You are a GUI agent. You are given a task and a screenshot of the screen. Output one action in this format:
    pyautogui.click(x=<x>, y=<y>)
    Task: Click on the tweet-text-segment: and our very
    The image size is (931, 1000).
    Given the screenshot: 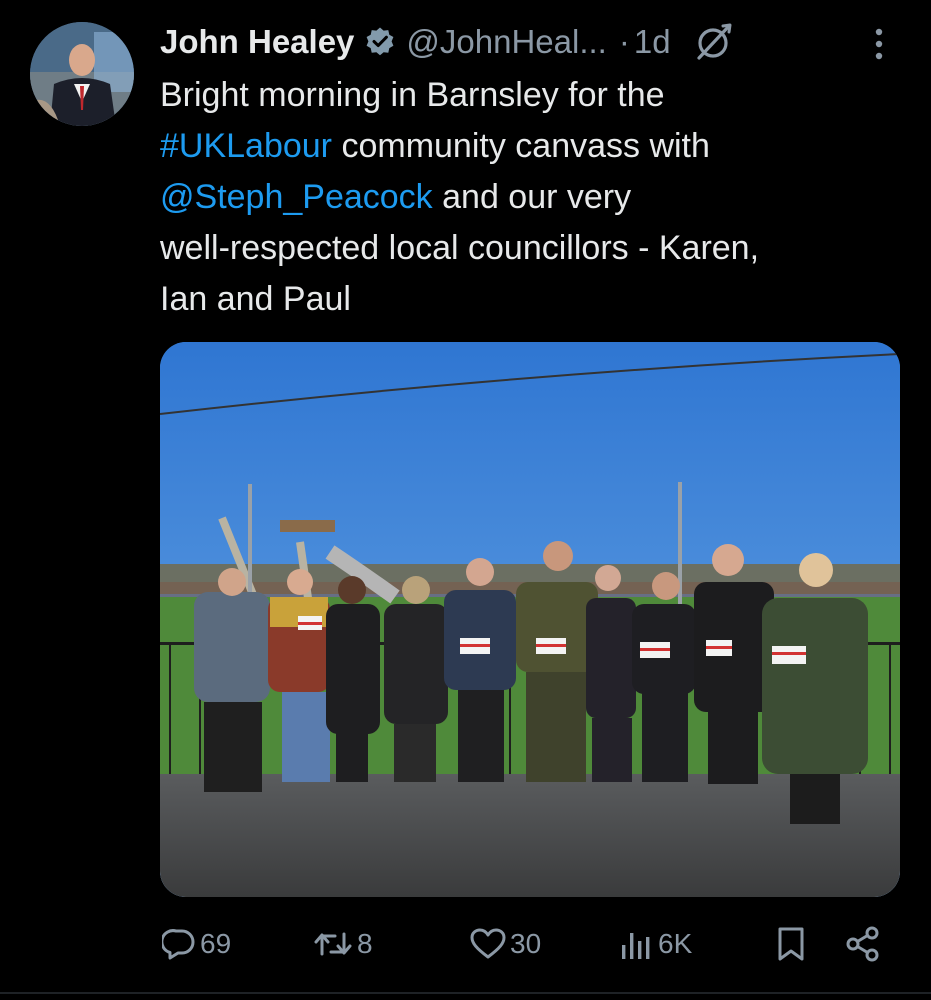 What is the action you would take?
    pyautogui.click(x=532, y=197)
    